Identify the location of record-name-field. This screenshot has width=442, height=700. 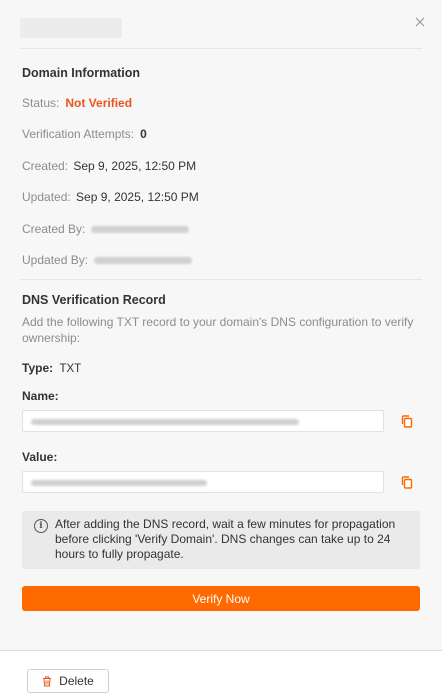
(203, 421).